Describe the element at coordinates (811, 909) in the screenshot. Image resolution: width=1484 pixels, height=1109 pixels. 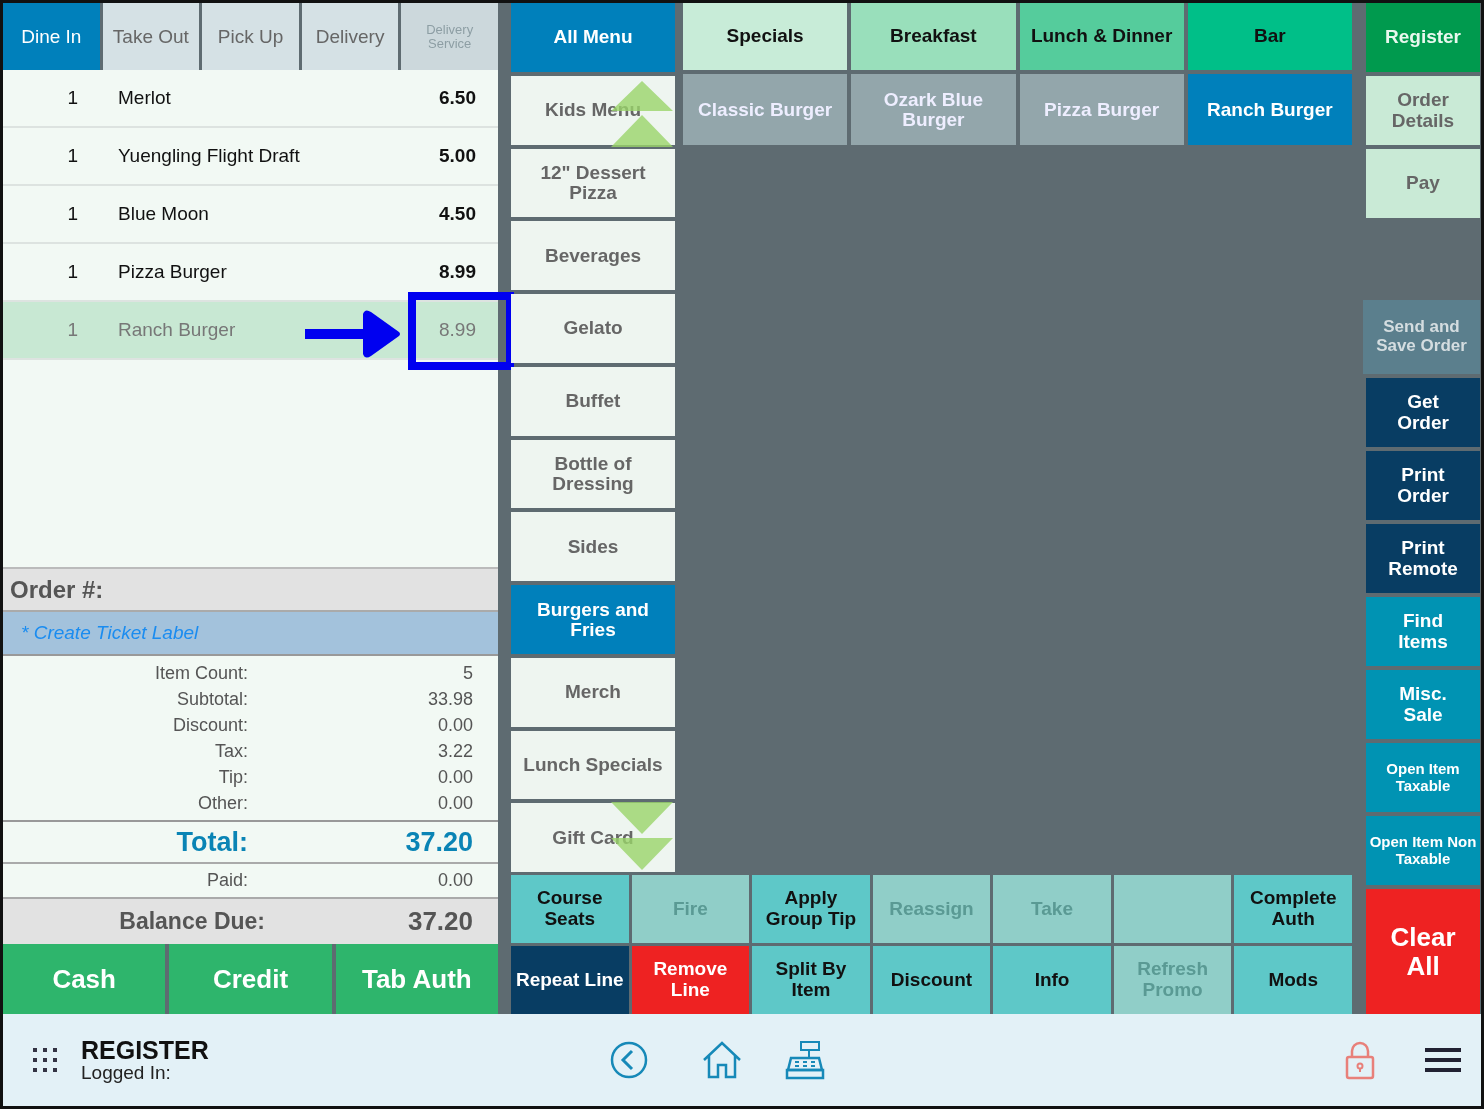
I see `action-button: Apply Group Tip` at that location.